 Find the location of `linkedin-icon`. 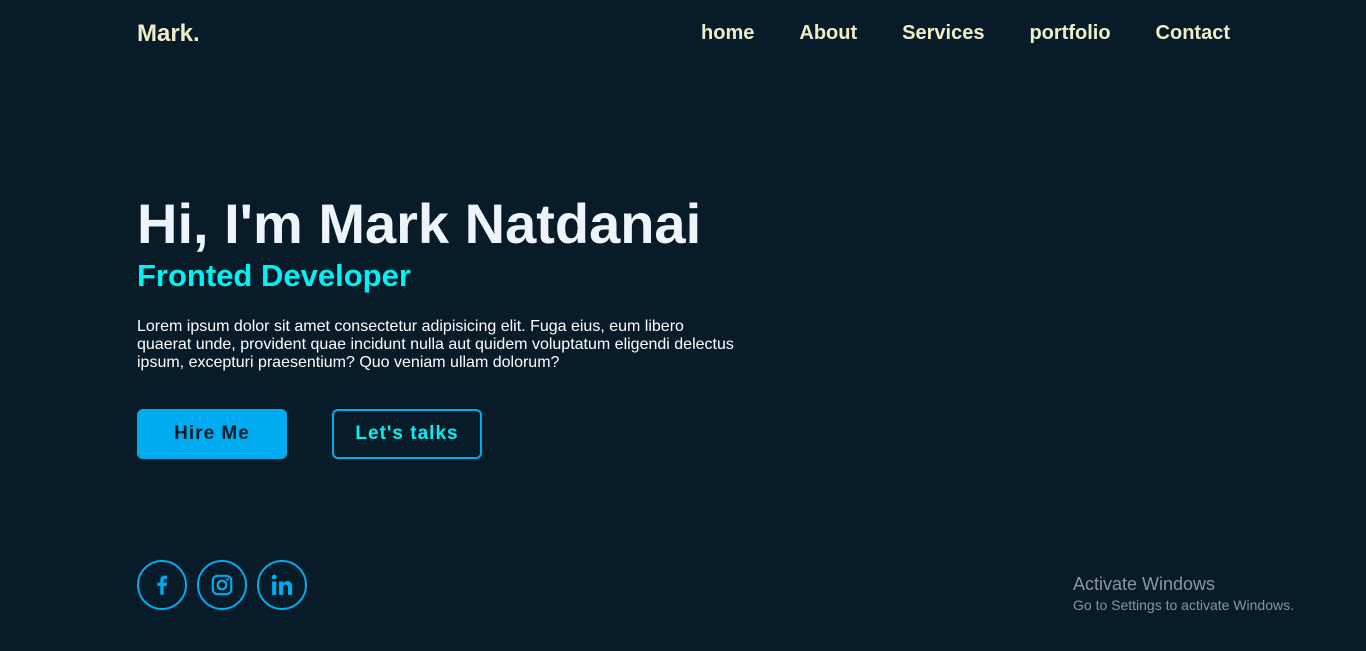

linkedin-icon is located at coordinates (282, 584).